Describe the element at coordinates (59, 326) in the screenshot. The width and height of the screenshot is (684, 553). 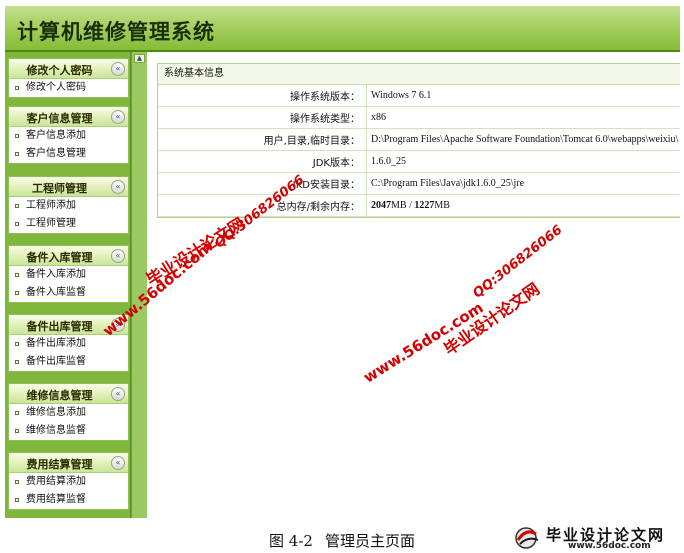
I see `menu-group-title: 备件出库管理` at that location.